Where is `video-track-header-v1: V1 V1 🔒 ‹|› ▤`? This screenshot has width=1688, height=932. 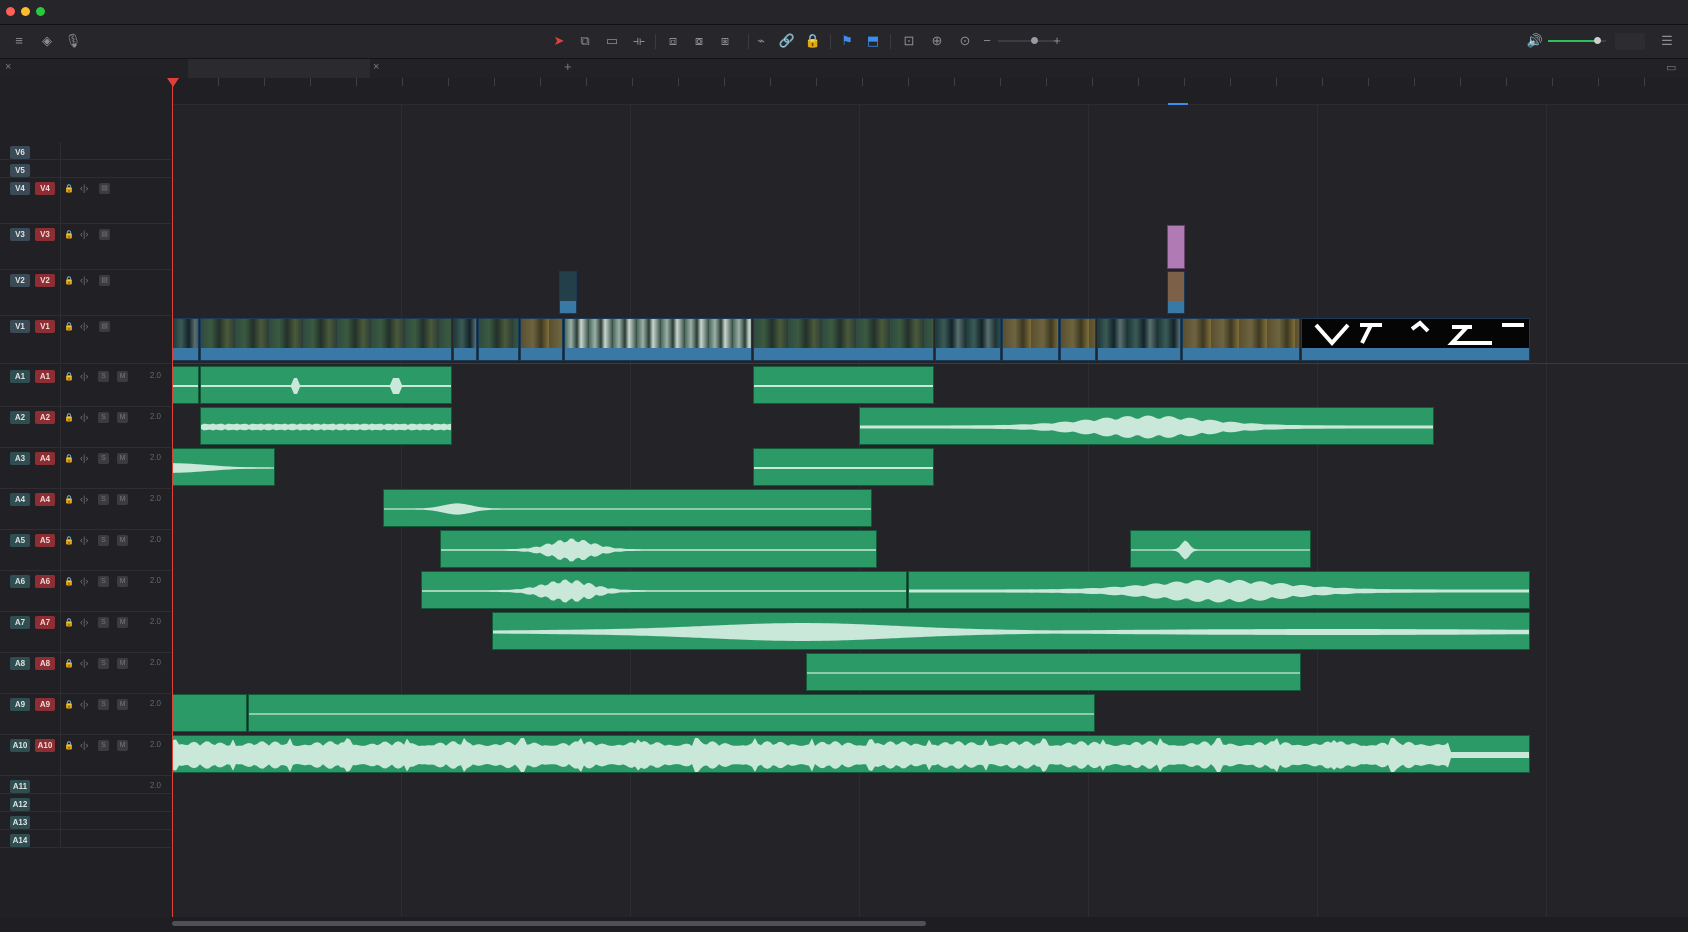 video-track-header-v1: V1 V1 🔒 ‹|› ▤ is located at coordinates (85, 340).